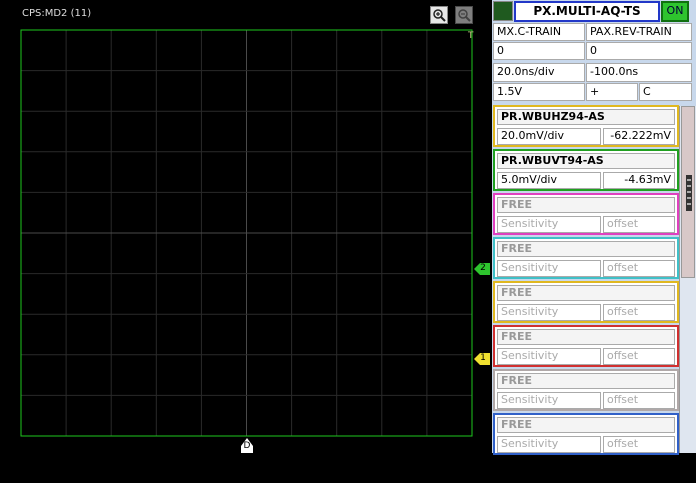  Describe the element at coordinates (539, 32) in the screenshot. I see `train-left: MX.C-TRAIN` at that location.